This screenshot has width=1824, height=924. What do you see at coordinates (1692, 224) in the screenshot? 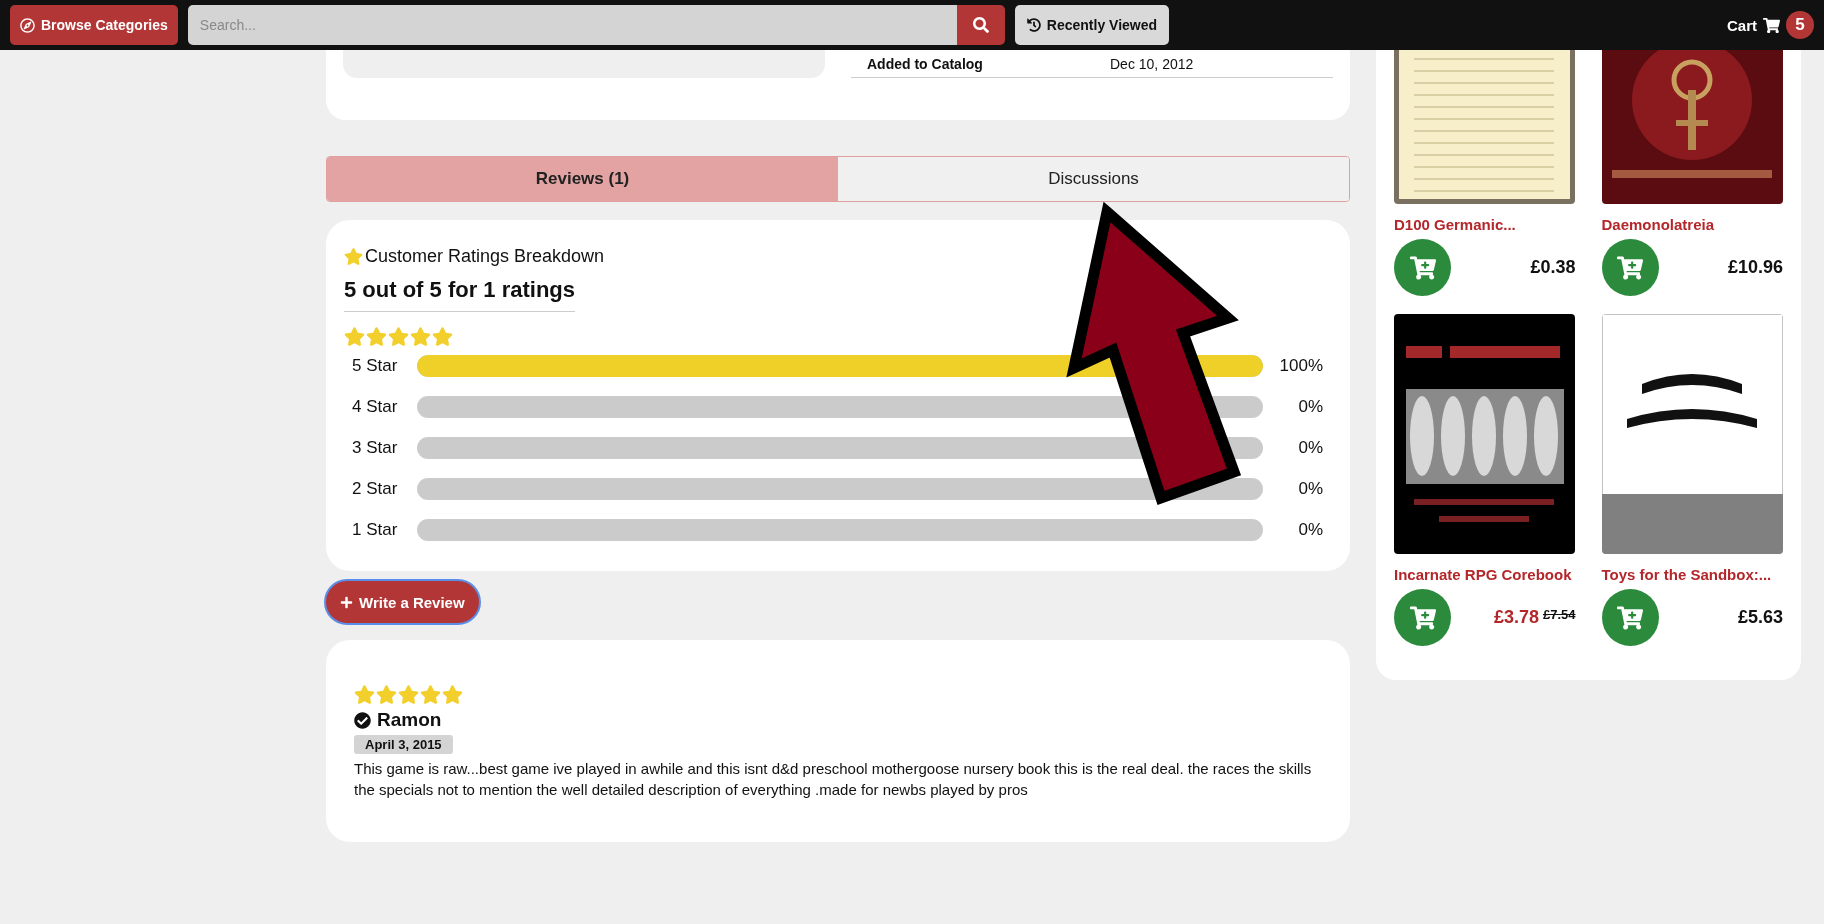
I see `product-title: Daemonolatreia` at bounding box center [1692, 224].